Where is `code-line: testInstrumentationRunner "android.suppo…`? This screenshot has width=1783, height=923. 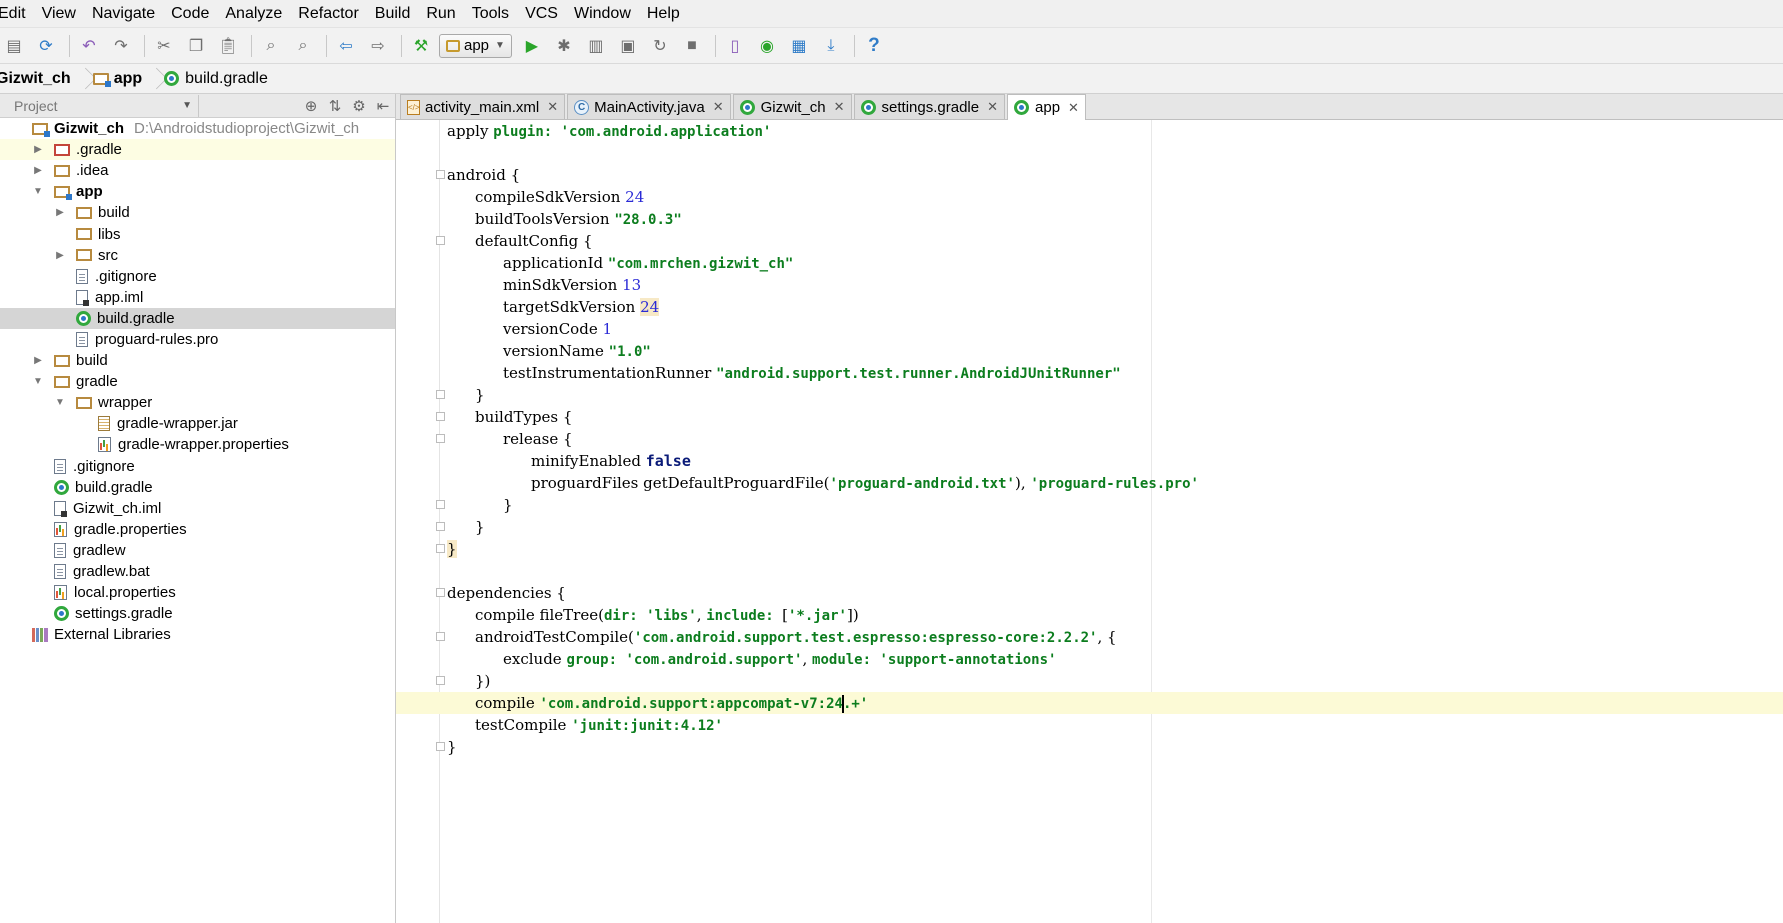
code-line: testInstrumentationRunner "android.suppo… is located at coordinates (1112, 373).